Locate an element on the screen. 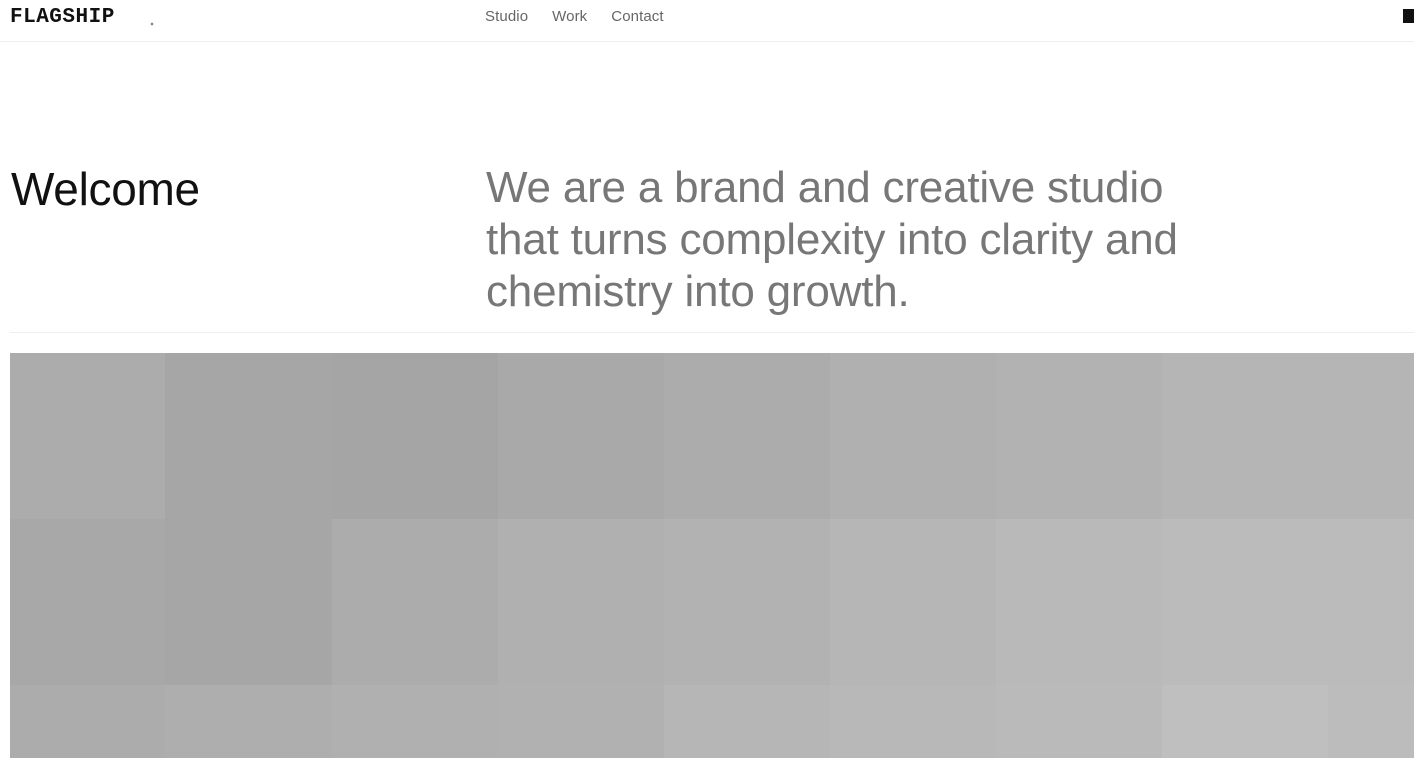 The height and width of the screenshot is (758, 1414). welcome-heading: Welcome is located at coordinates (105, 189).